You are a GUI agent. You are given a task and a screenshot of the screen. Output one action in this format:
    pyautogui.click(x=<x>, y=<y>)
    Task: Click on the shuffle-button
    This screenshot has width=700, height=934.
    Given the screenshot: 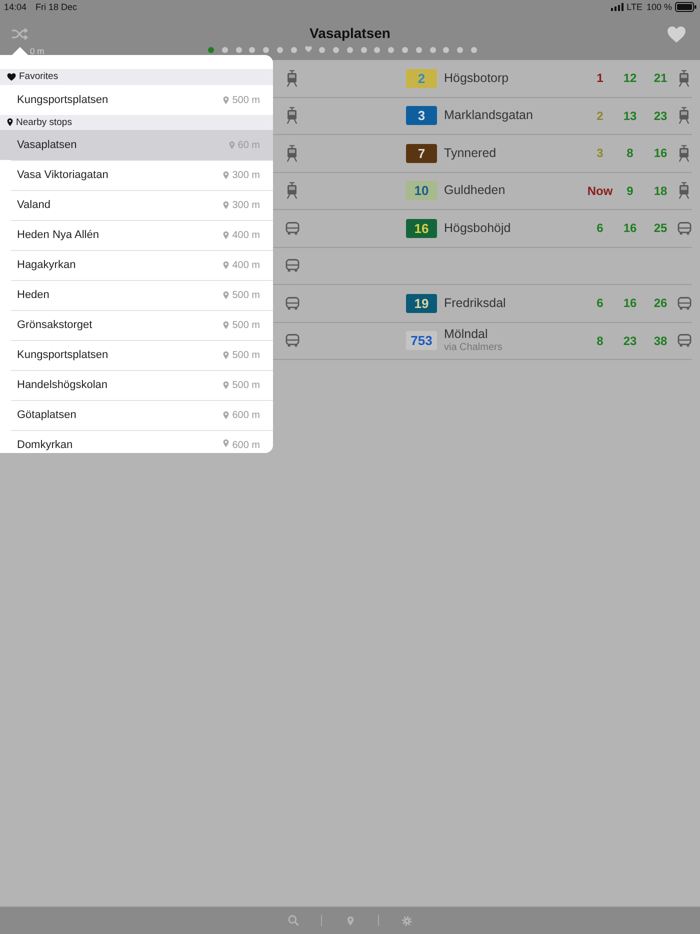 What is the action you would take?
    pyautogui.click(x=20, y=34)
    